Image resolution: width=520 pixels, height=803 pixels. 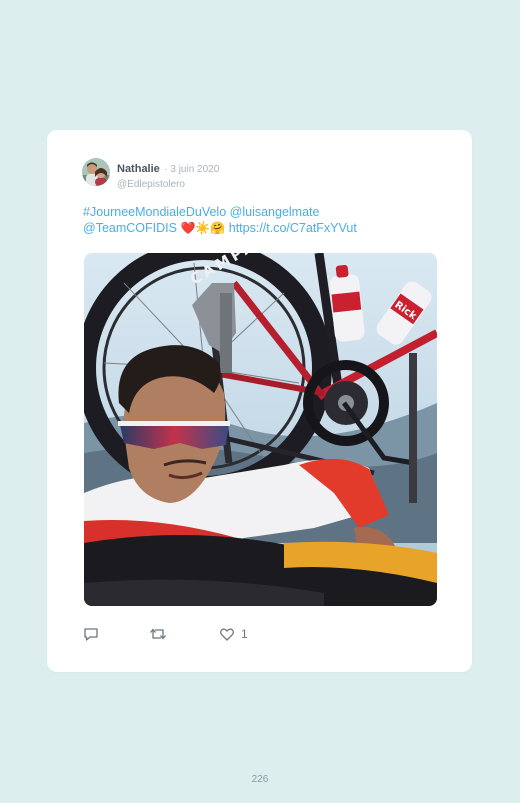 I want to click on user-handle: @Edlepistolero, so click(x=168, y=184).